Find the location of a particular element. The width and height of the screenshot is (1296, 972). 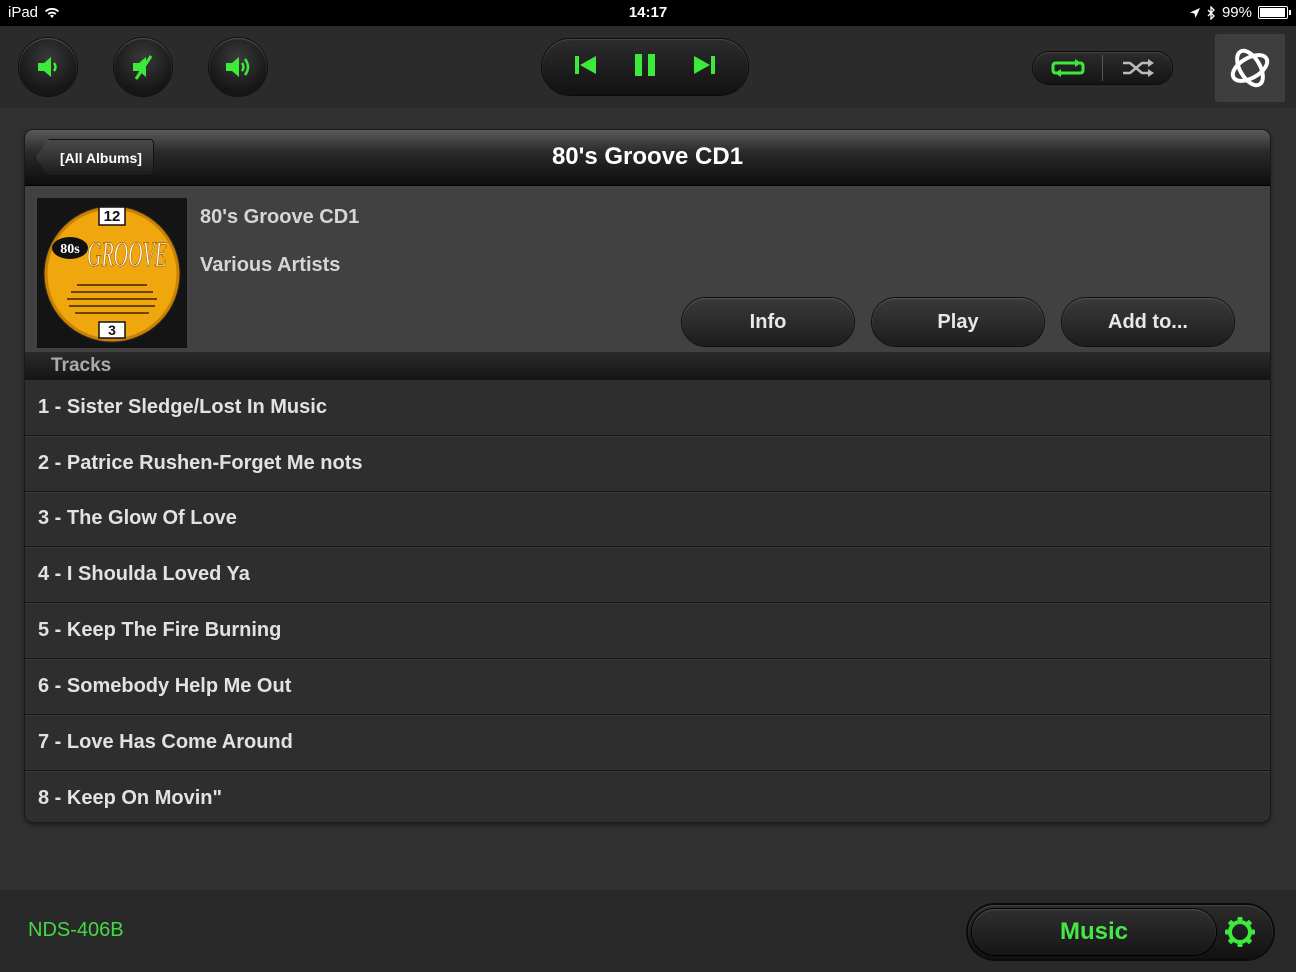

volume-down-icon is located at coordinates (47, 67).